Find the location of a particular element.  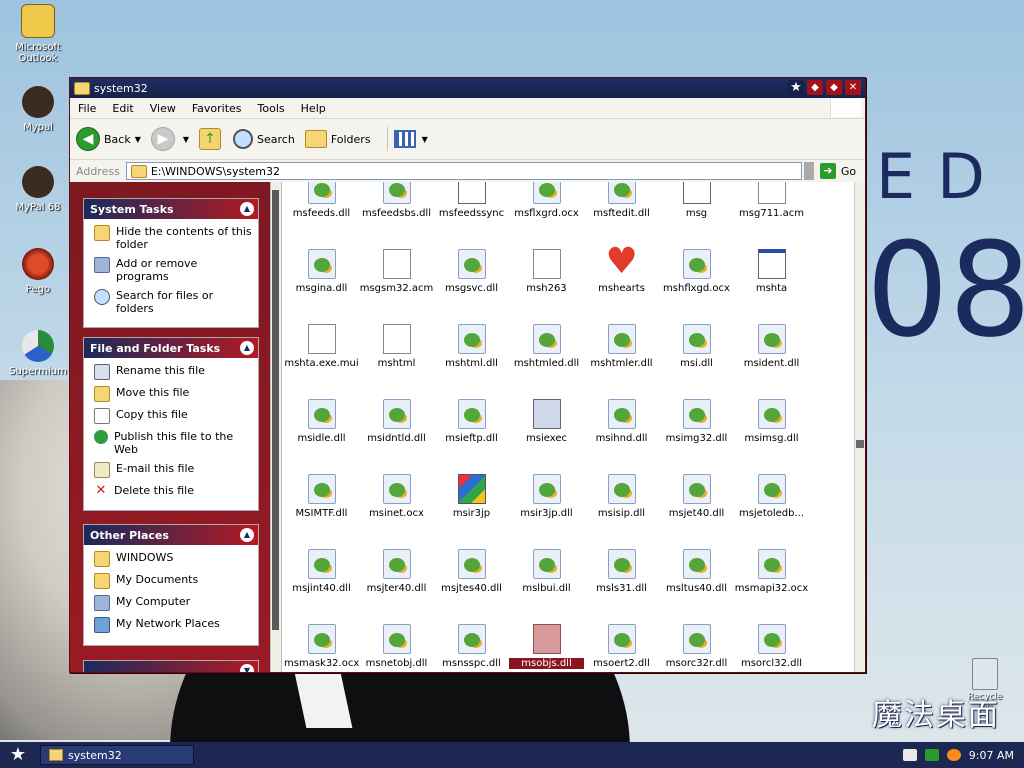

file-item: msgina.dll is located at coordinates (321, 271).